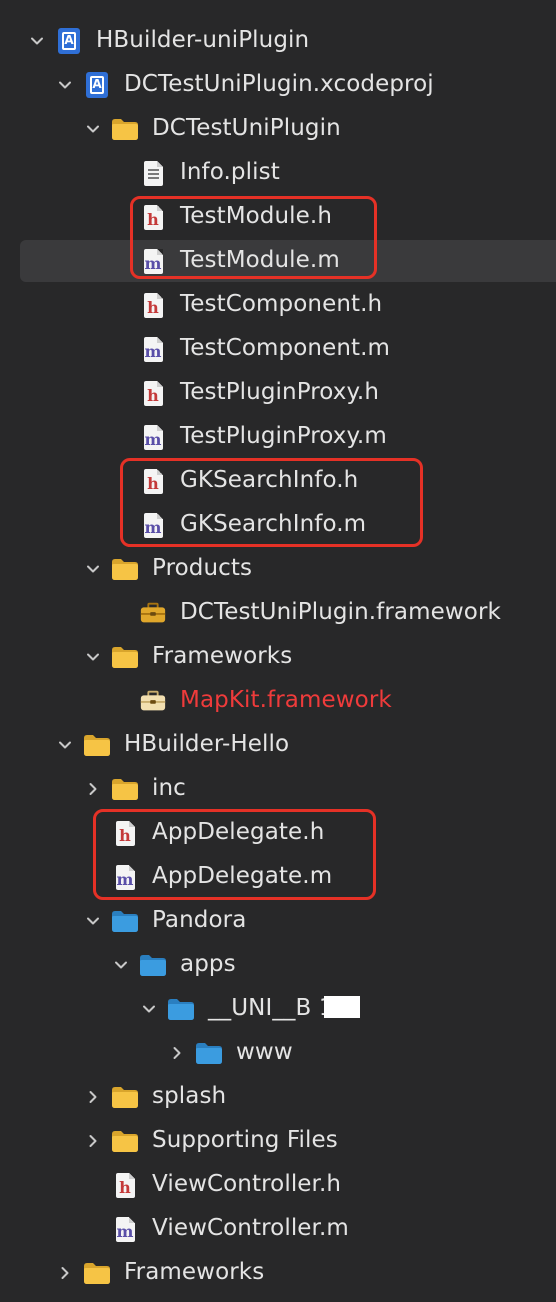 The height and width of the screenshot is (1302, 556). Describe the element at coordinates (153, 613) in the screenshot. I see `framework-icon` at that location.